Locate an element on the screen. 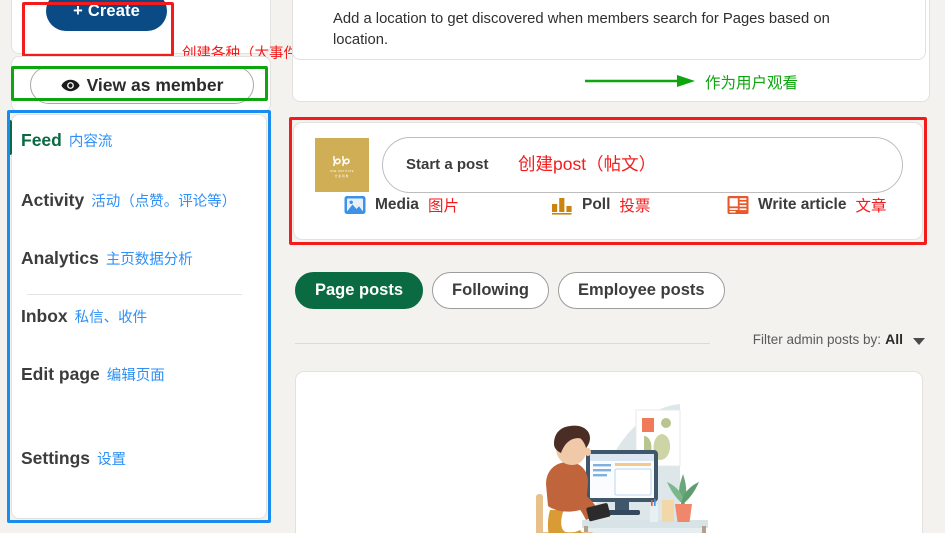  sidebar-item-inbox: Inbox 私信、收件 is located at coordinates (128, 316).